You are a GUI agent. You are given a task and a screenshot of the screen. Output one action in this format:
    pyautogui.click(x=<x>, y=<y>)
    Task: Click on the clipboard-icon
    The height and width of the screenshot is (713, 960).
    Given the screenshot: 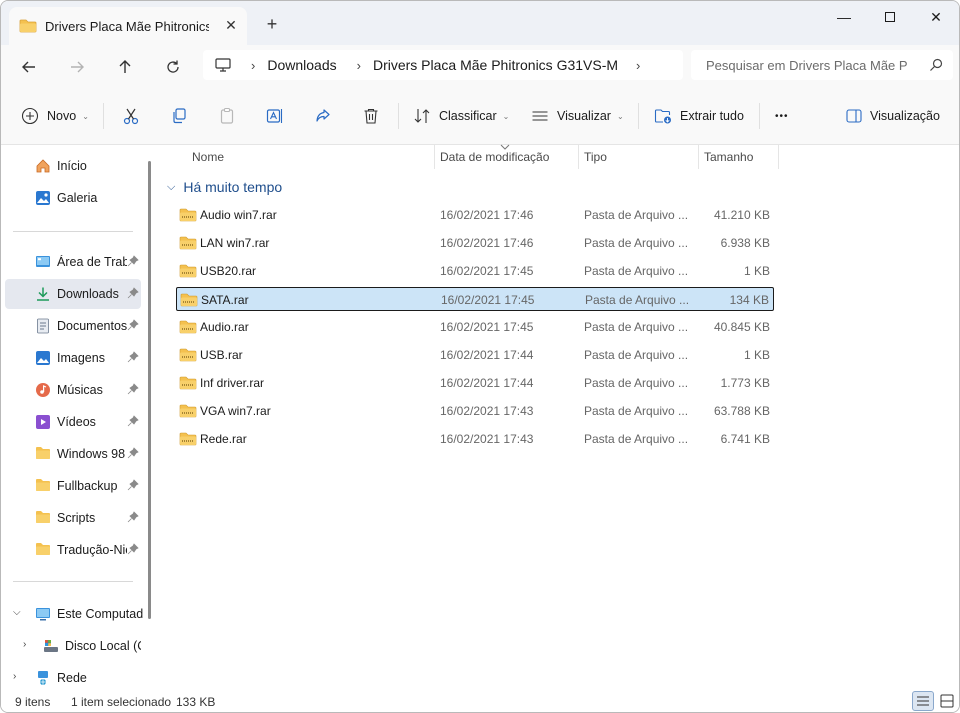 What is the action you would take?
    pyautogui.click(x=227, y=115)
    